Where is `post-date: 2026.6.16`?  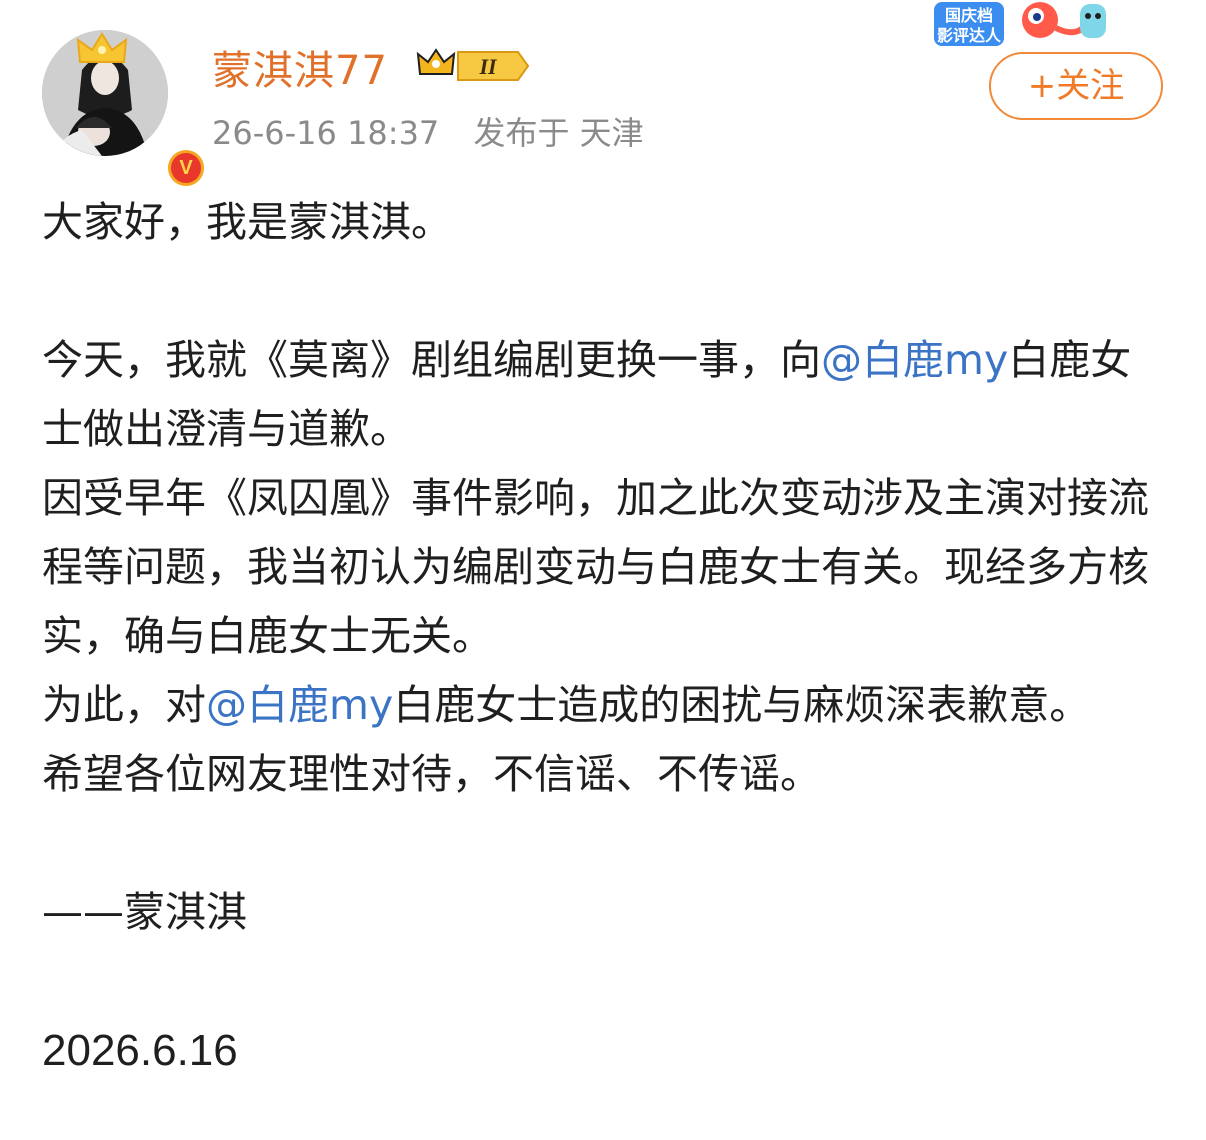 post-date: 2026.6.16 is located at coordinates (140, 1050).